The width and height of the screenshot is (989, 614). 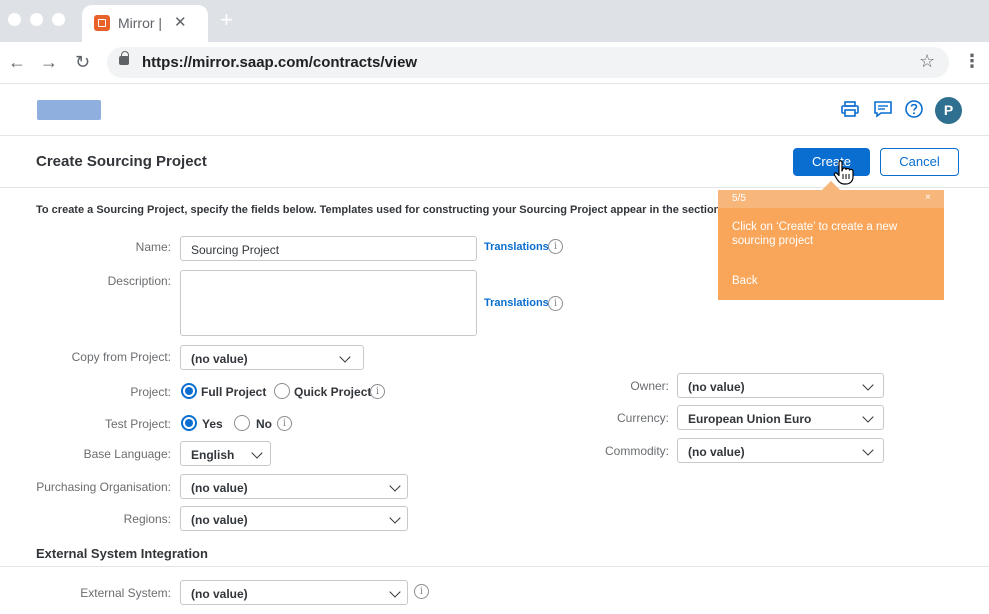 I want to click on commodity-select: (no value), so click(x=780, y=450).